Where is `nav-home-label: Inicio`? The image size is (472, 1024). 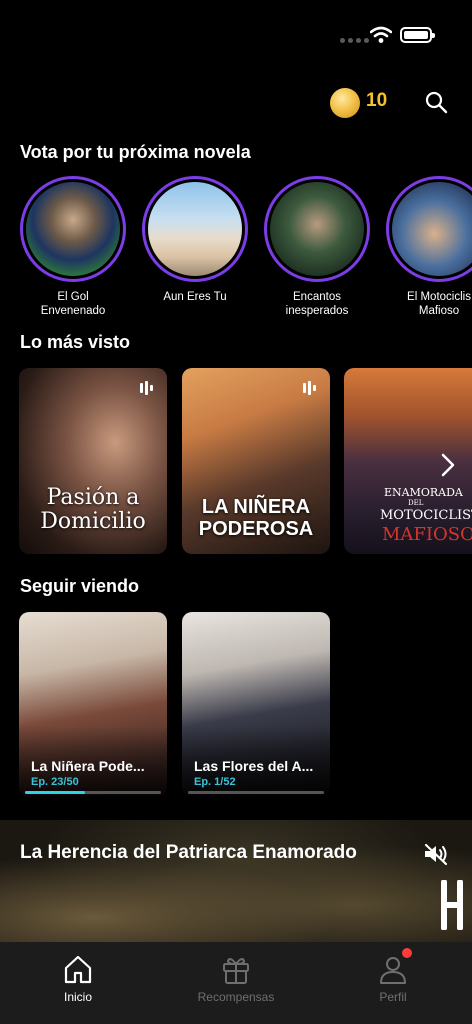
nav-home-label: Inicio is located at coordinates (77, 997).